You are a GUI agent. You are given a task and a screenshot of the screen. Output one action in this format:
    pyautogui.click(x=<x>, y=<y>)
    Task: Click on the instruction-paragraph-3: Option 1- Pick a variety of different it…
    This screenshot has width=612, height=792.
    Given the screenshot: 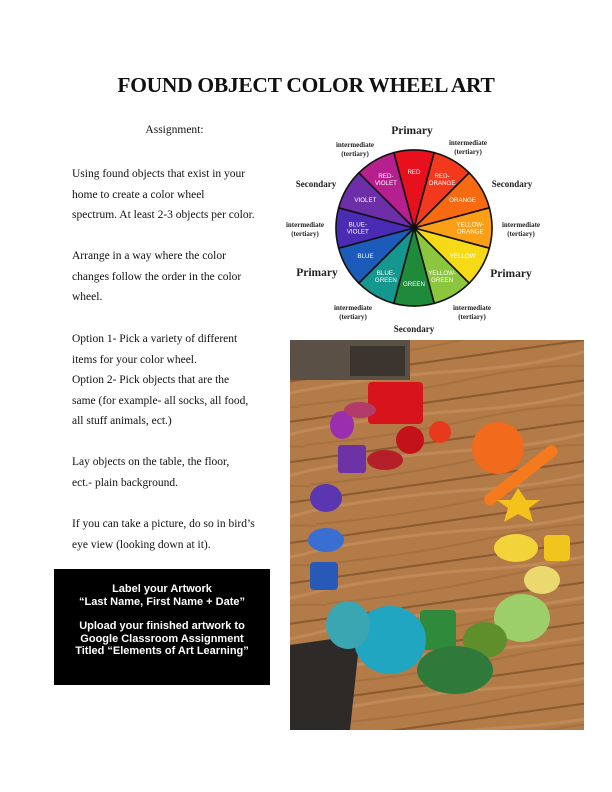 What is the action you would take?
    pyautogui.click(x=172, y=380)
    